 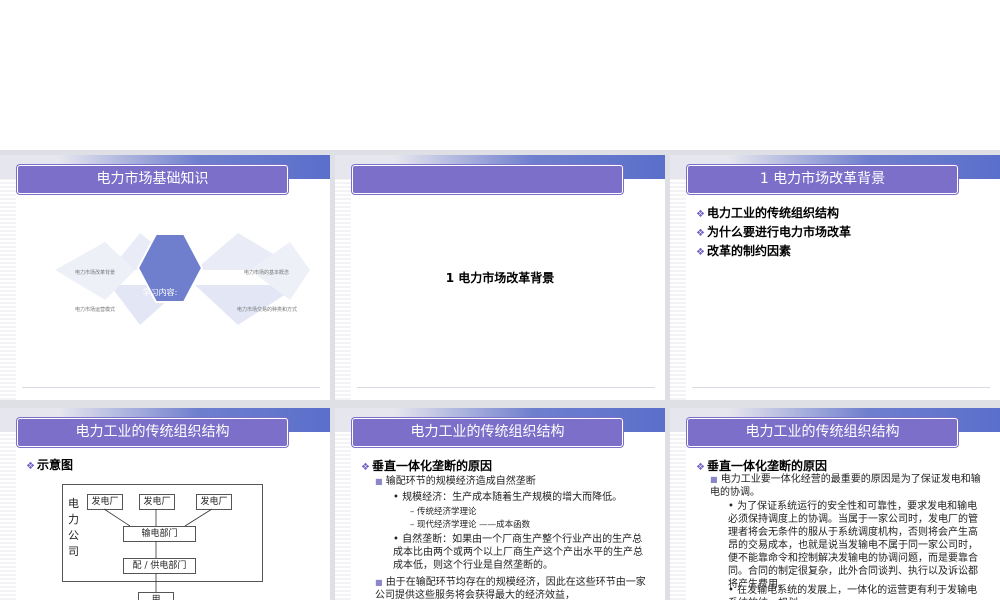 I want to click on list-item: ❖ 为什么要进行电力市场改革, so click(x=773, y=232).